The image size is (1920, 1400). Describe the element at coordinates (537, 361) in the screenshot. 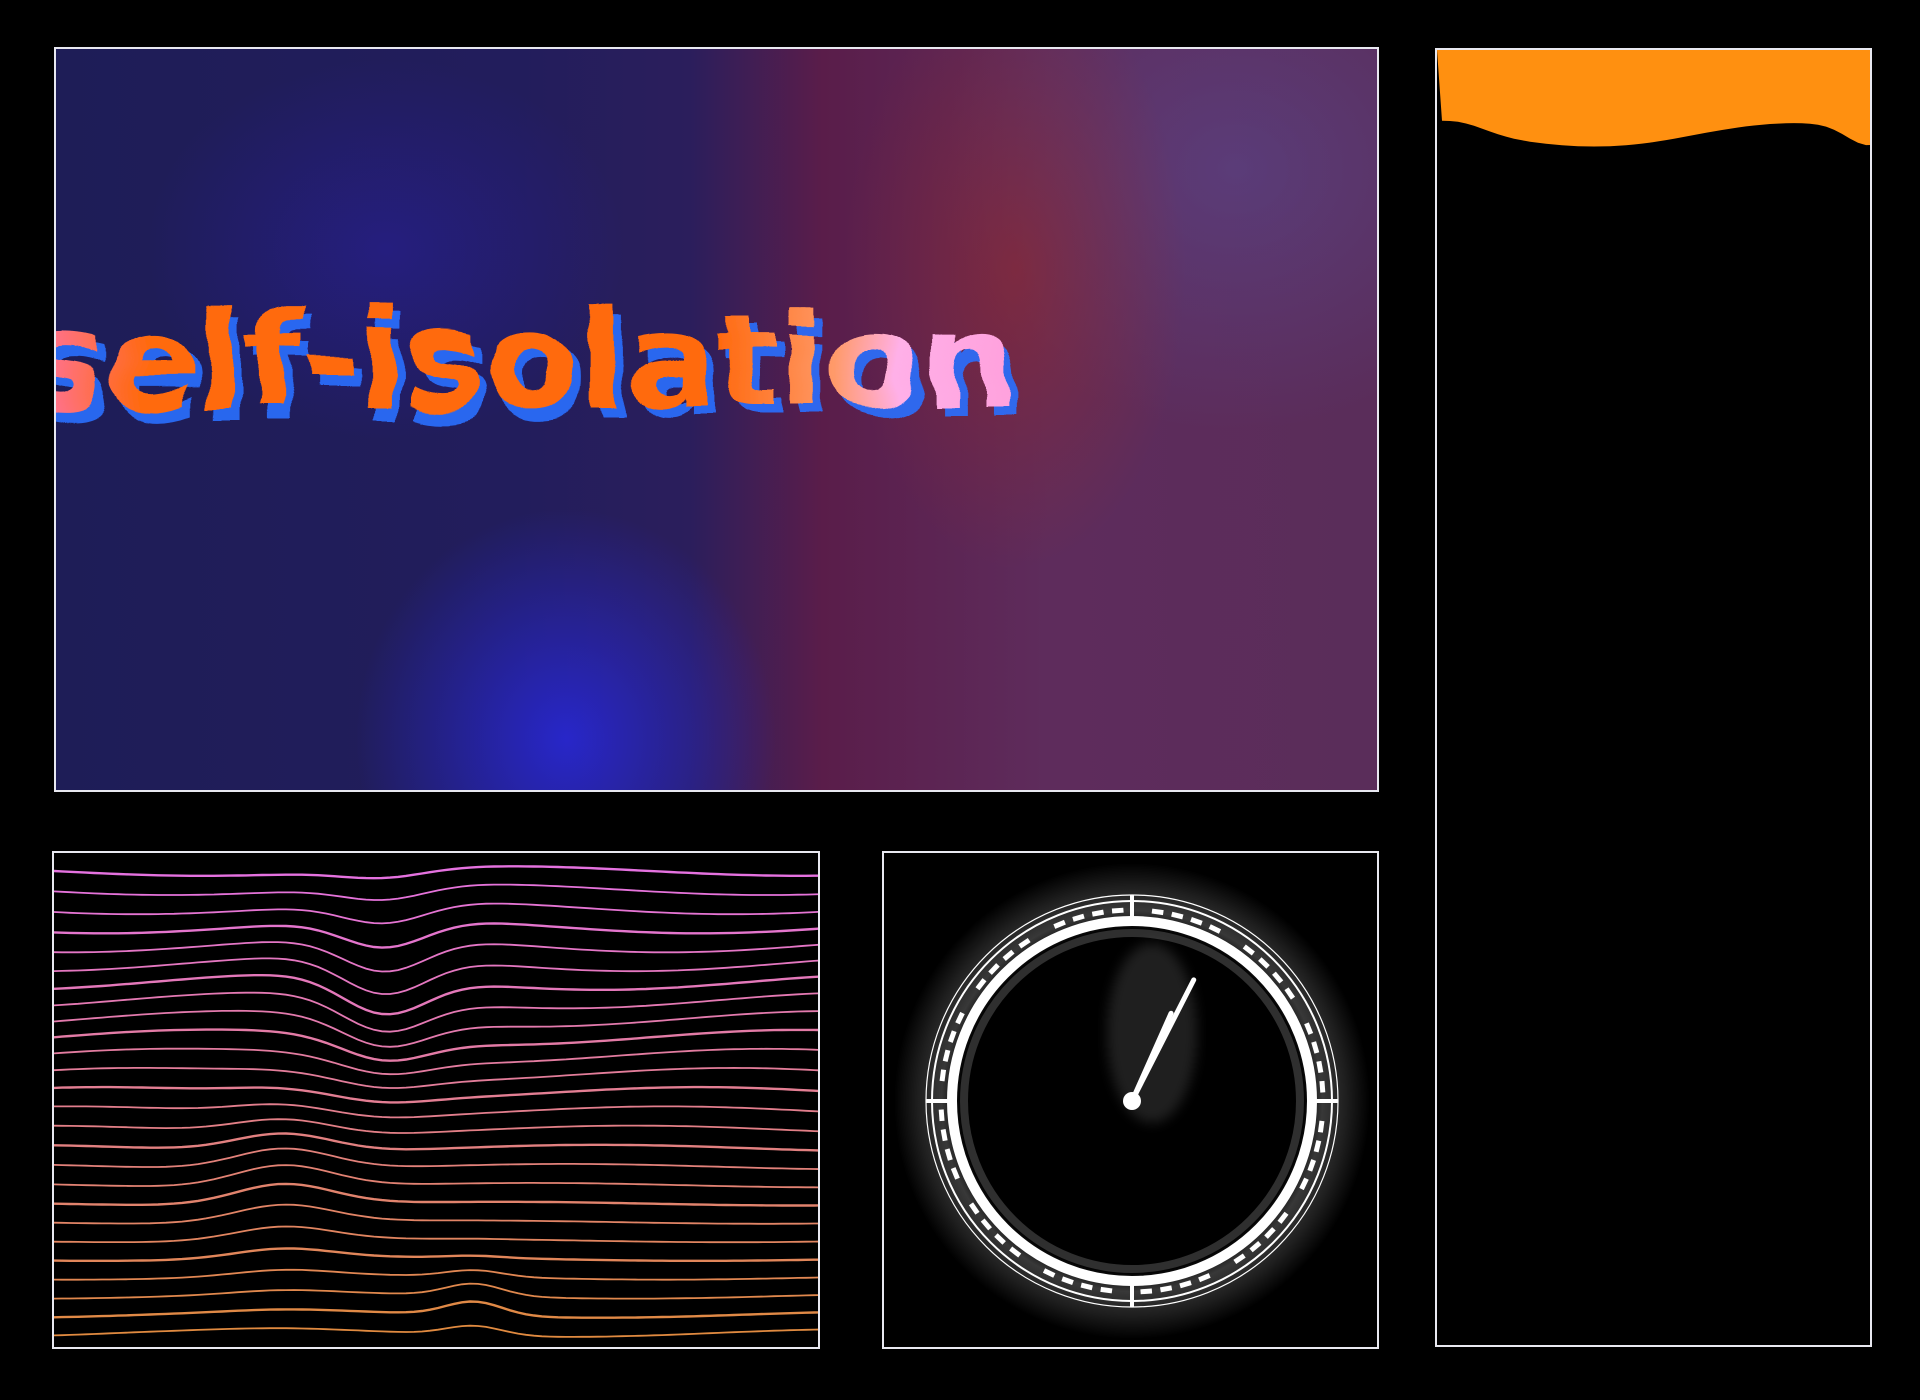

I see `hero-title: self-isolation` at that location.